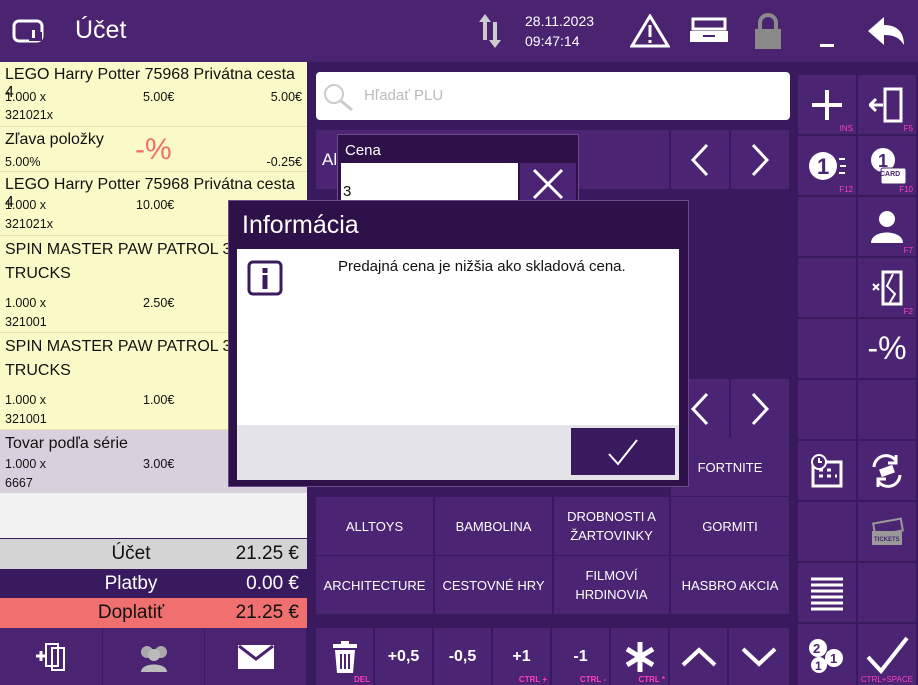 This screenshot has width=918, height=685. I want to click on list-icon, so click(827, 593).